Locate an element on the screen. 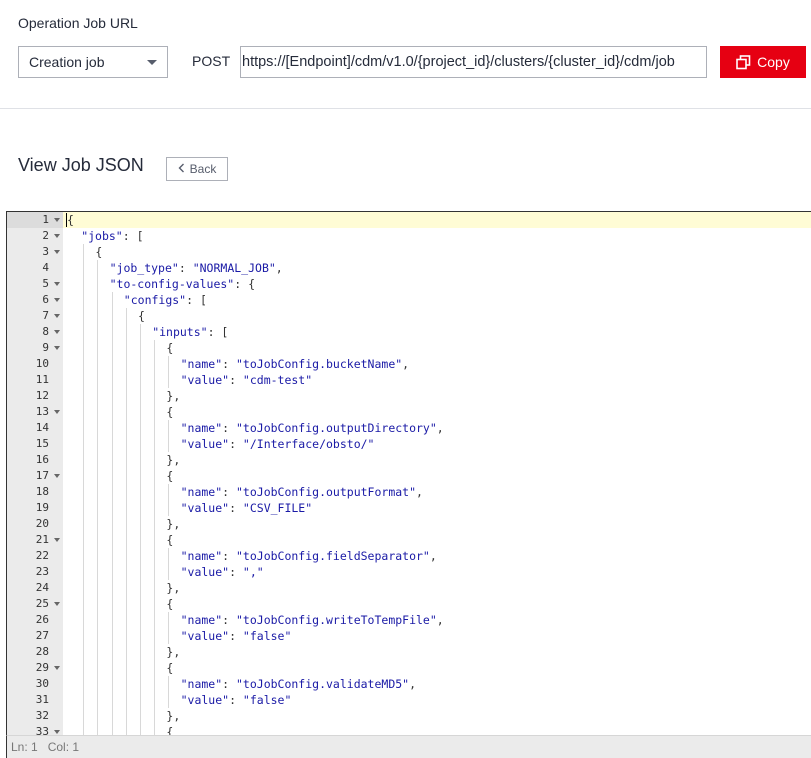 The width and height of the screenshot is (811, 758). code-line: 18 "name": "toJobConfig.outputFormat", is located at coordinates (409, 492).